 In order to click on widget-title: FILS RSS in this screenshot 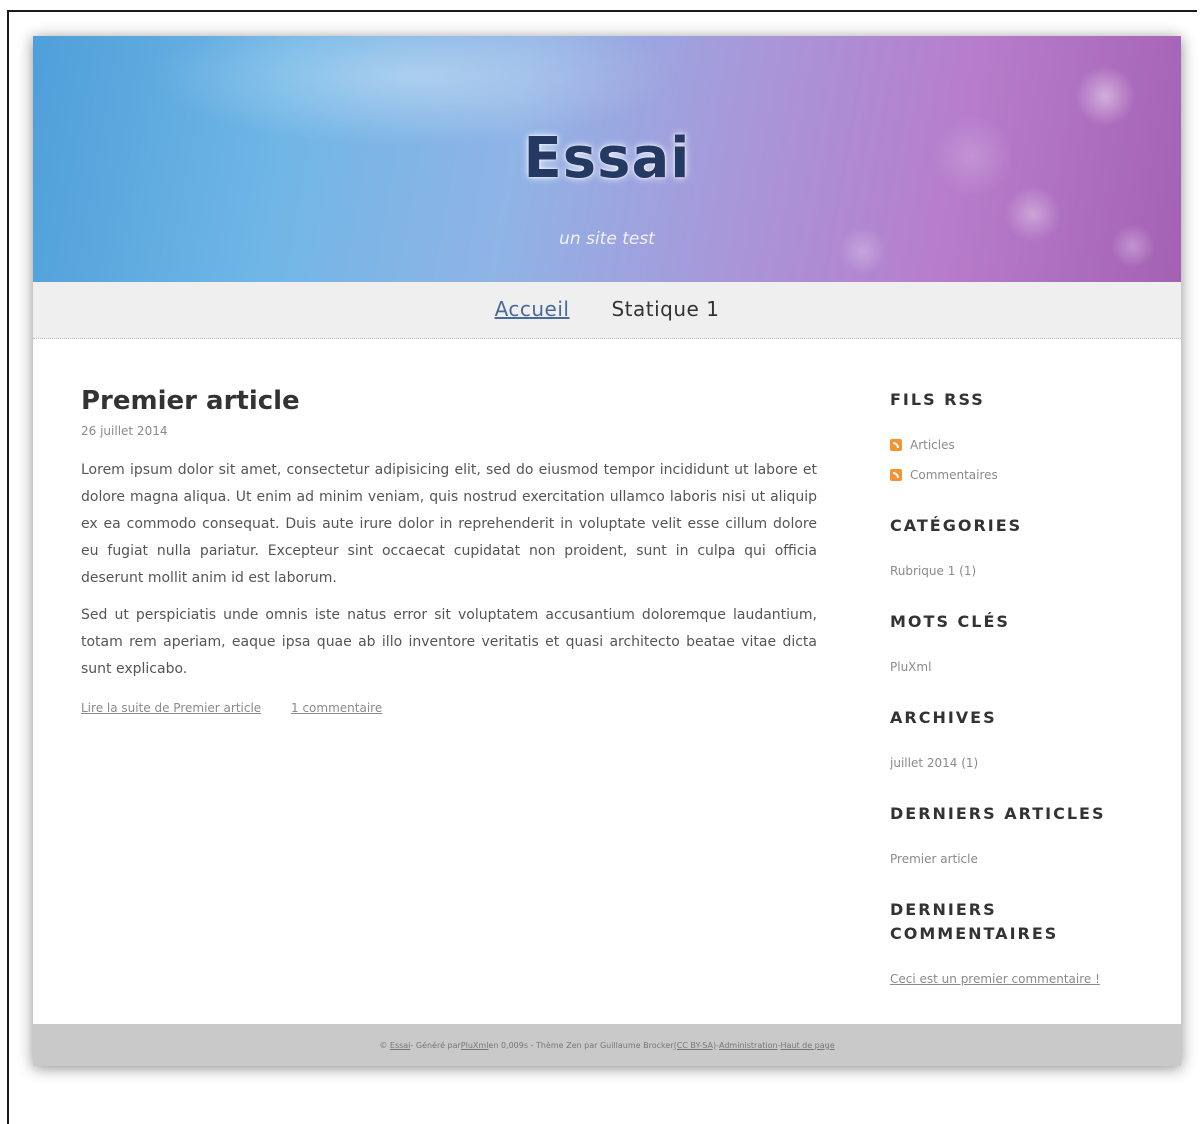, I will do `click(937, 399)`.